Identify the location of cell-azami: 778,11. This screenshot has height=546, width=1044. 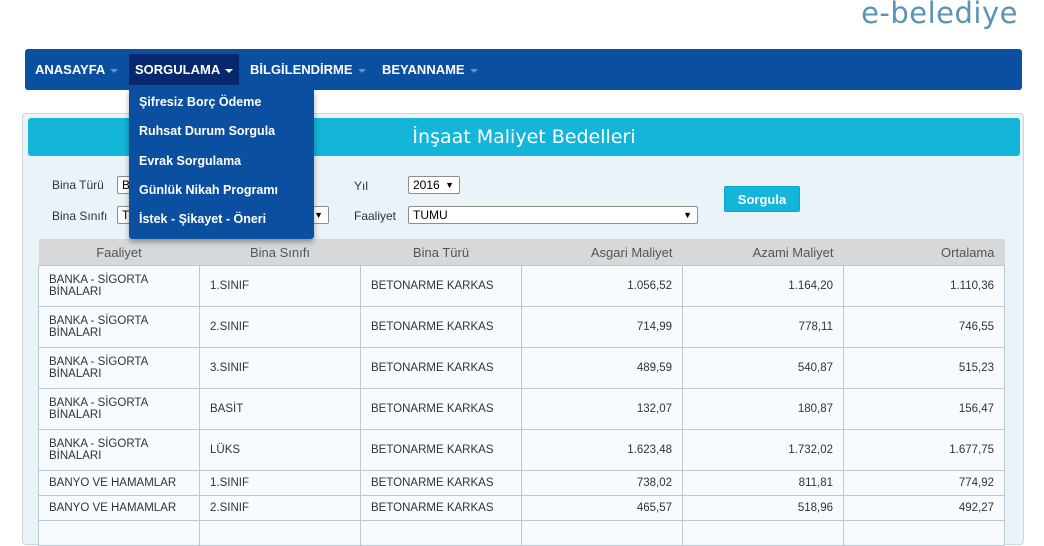
(763, 327).